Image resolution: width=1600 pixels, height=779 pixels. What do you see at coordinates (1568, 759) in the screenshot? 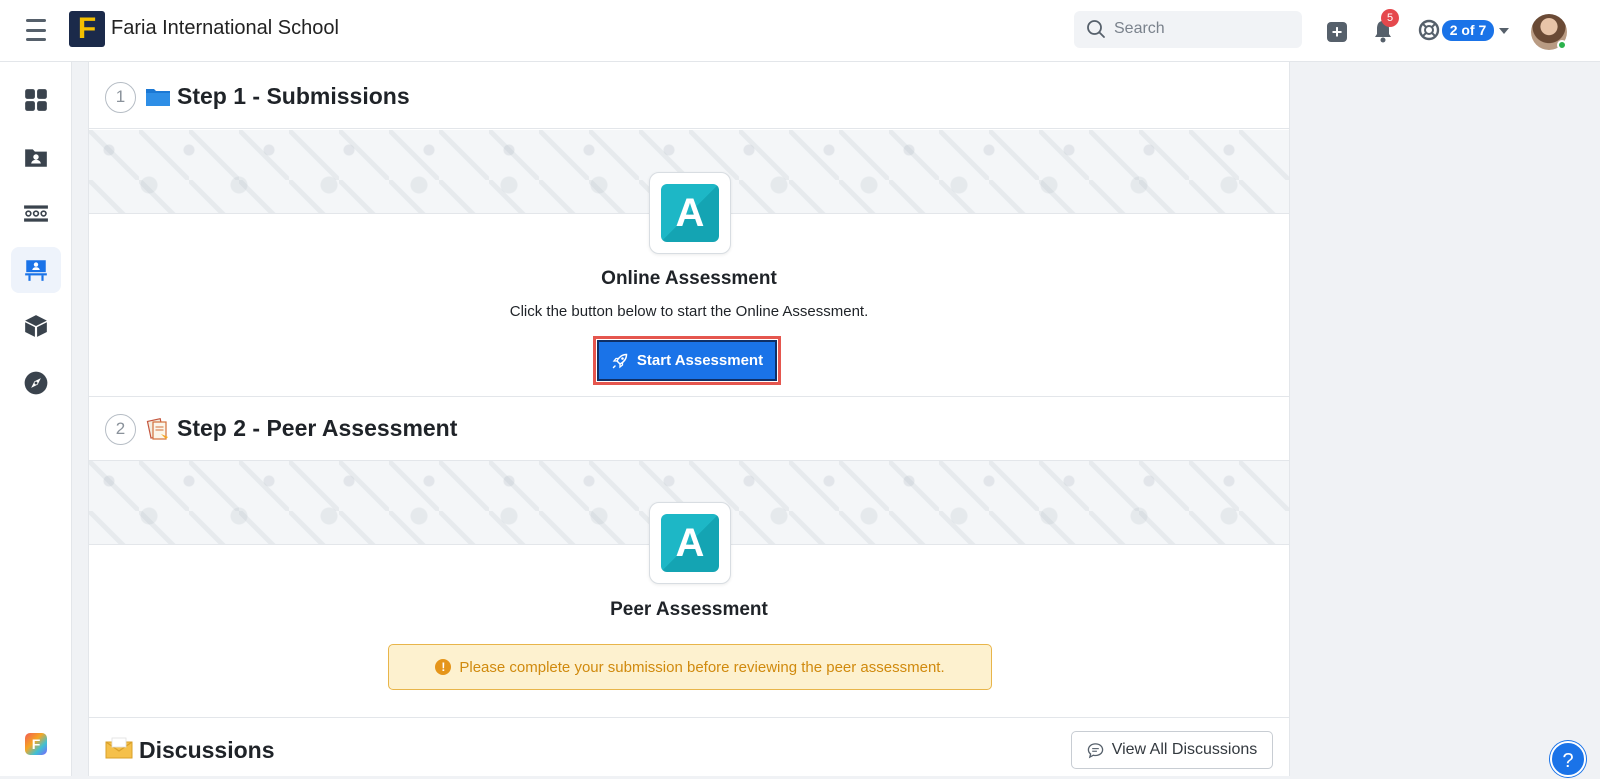
I see `help-button: ?` at bounding box center [1568, 759].